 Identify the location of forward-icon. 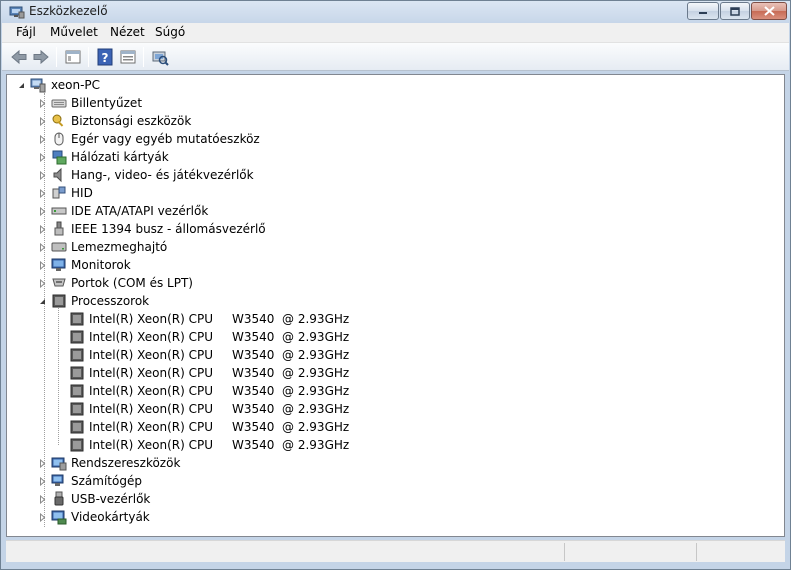
(41, 57).